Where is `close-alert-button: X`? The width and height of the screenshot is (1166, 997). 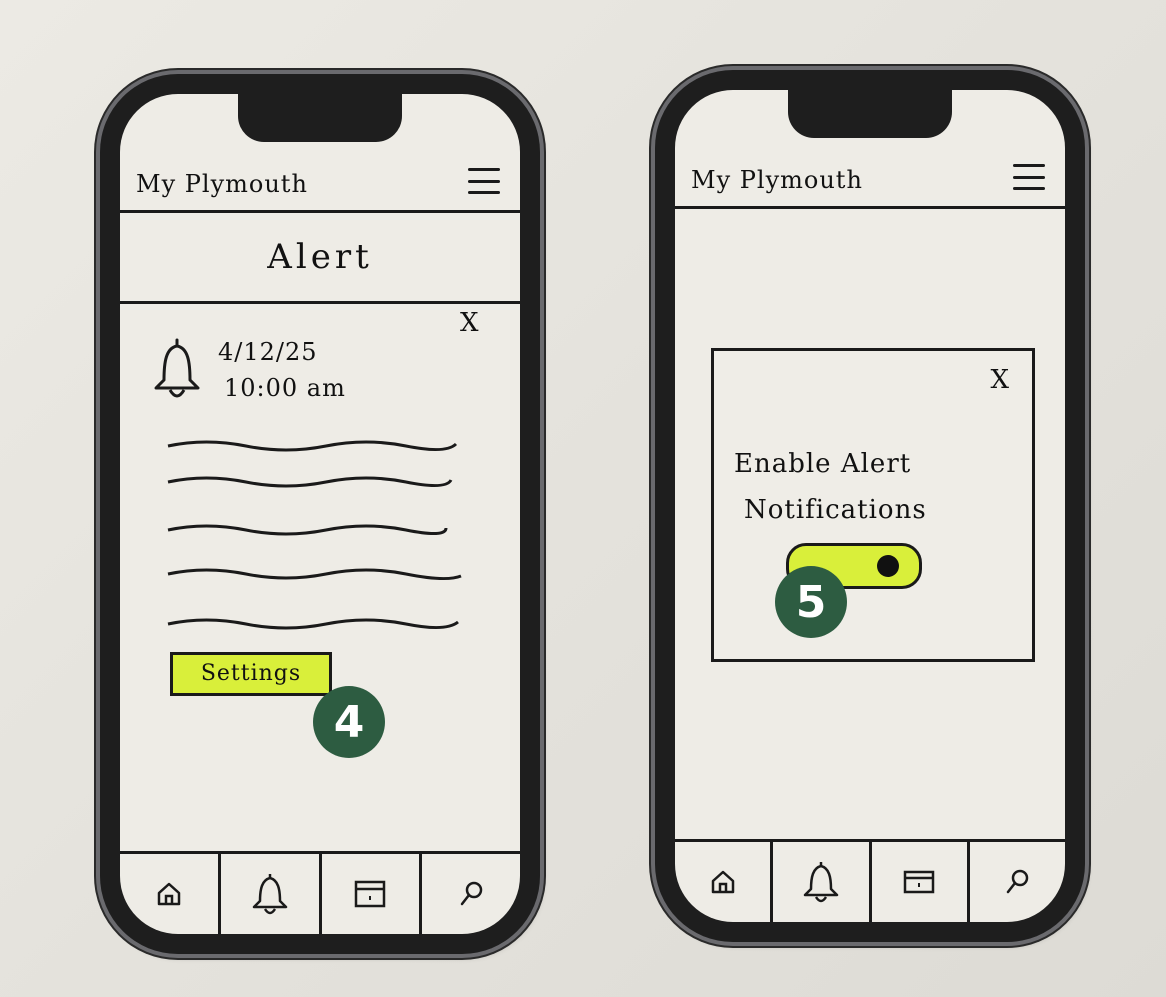 close-alert-button: X is located at coordinates (470, 323).